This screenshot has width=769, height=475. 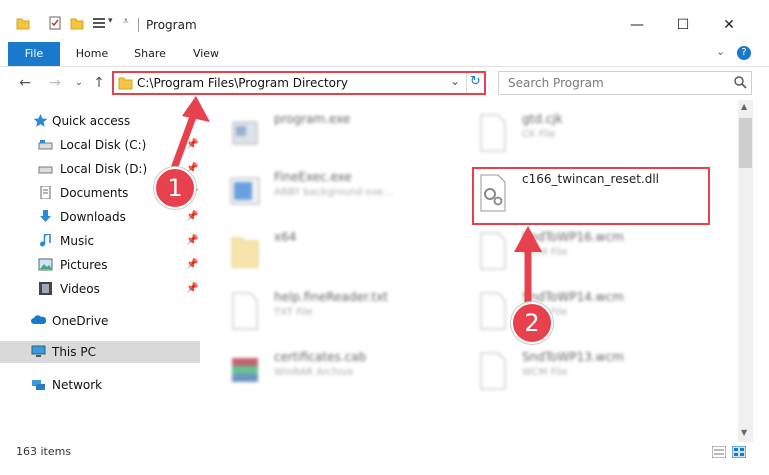 I want to click on file-name: gtd.cjk, so click(x=542, y=119).